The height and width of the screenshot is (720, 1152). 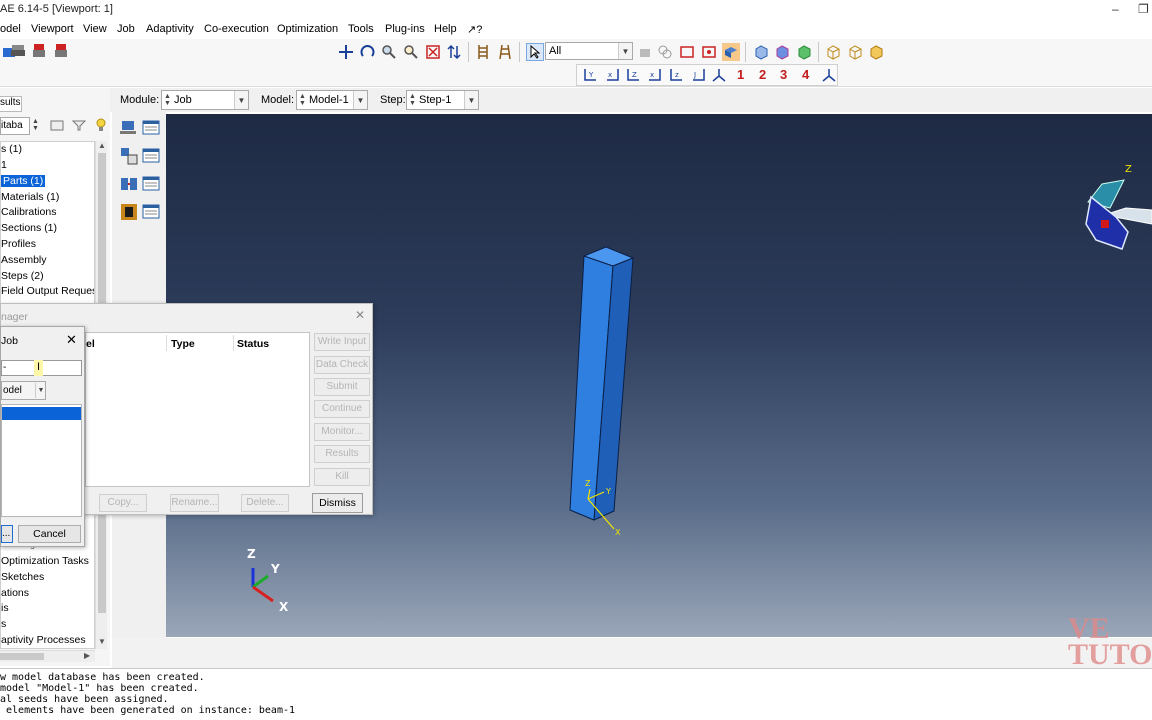 I want to click on iso-view-icon, so click(x=719, y=75).